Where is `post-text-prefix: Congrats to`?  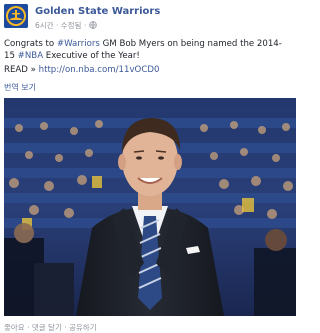
post-text-prefix: Congrats to is located at coordinates (30, 44).